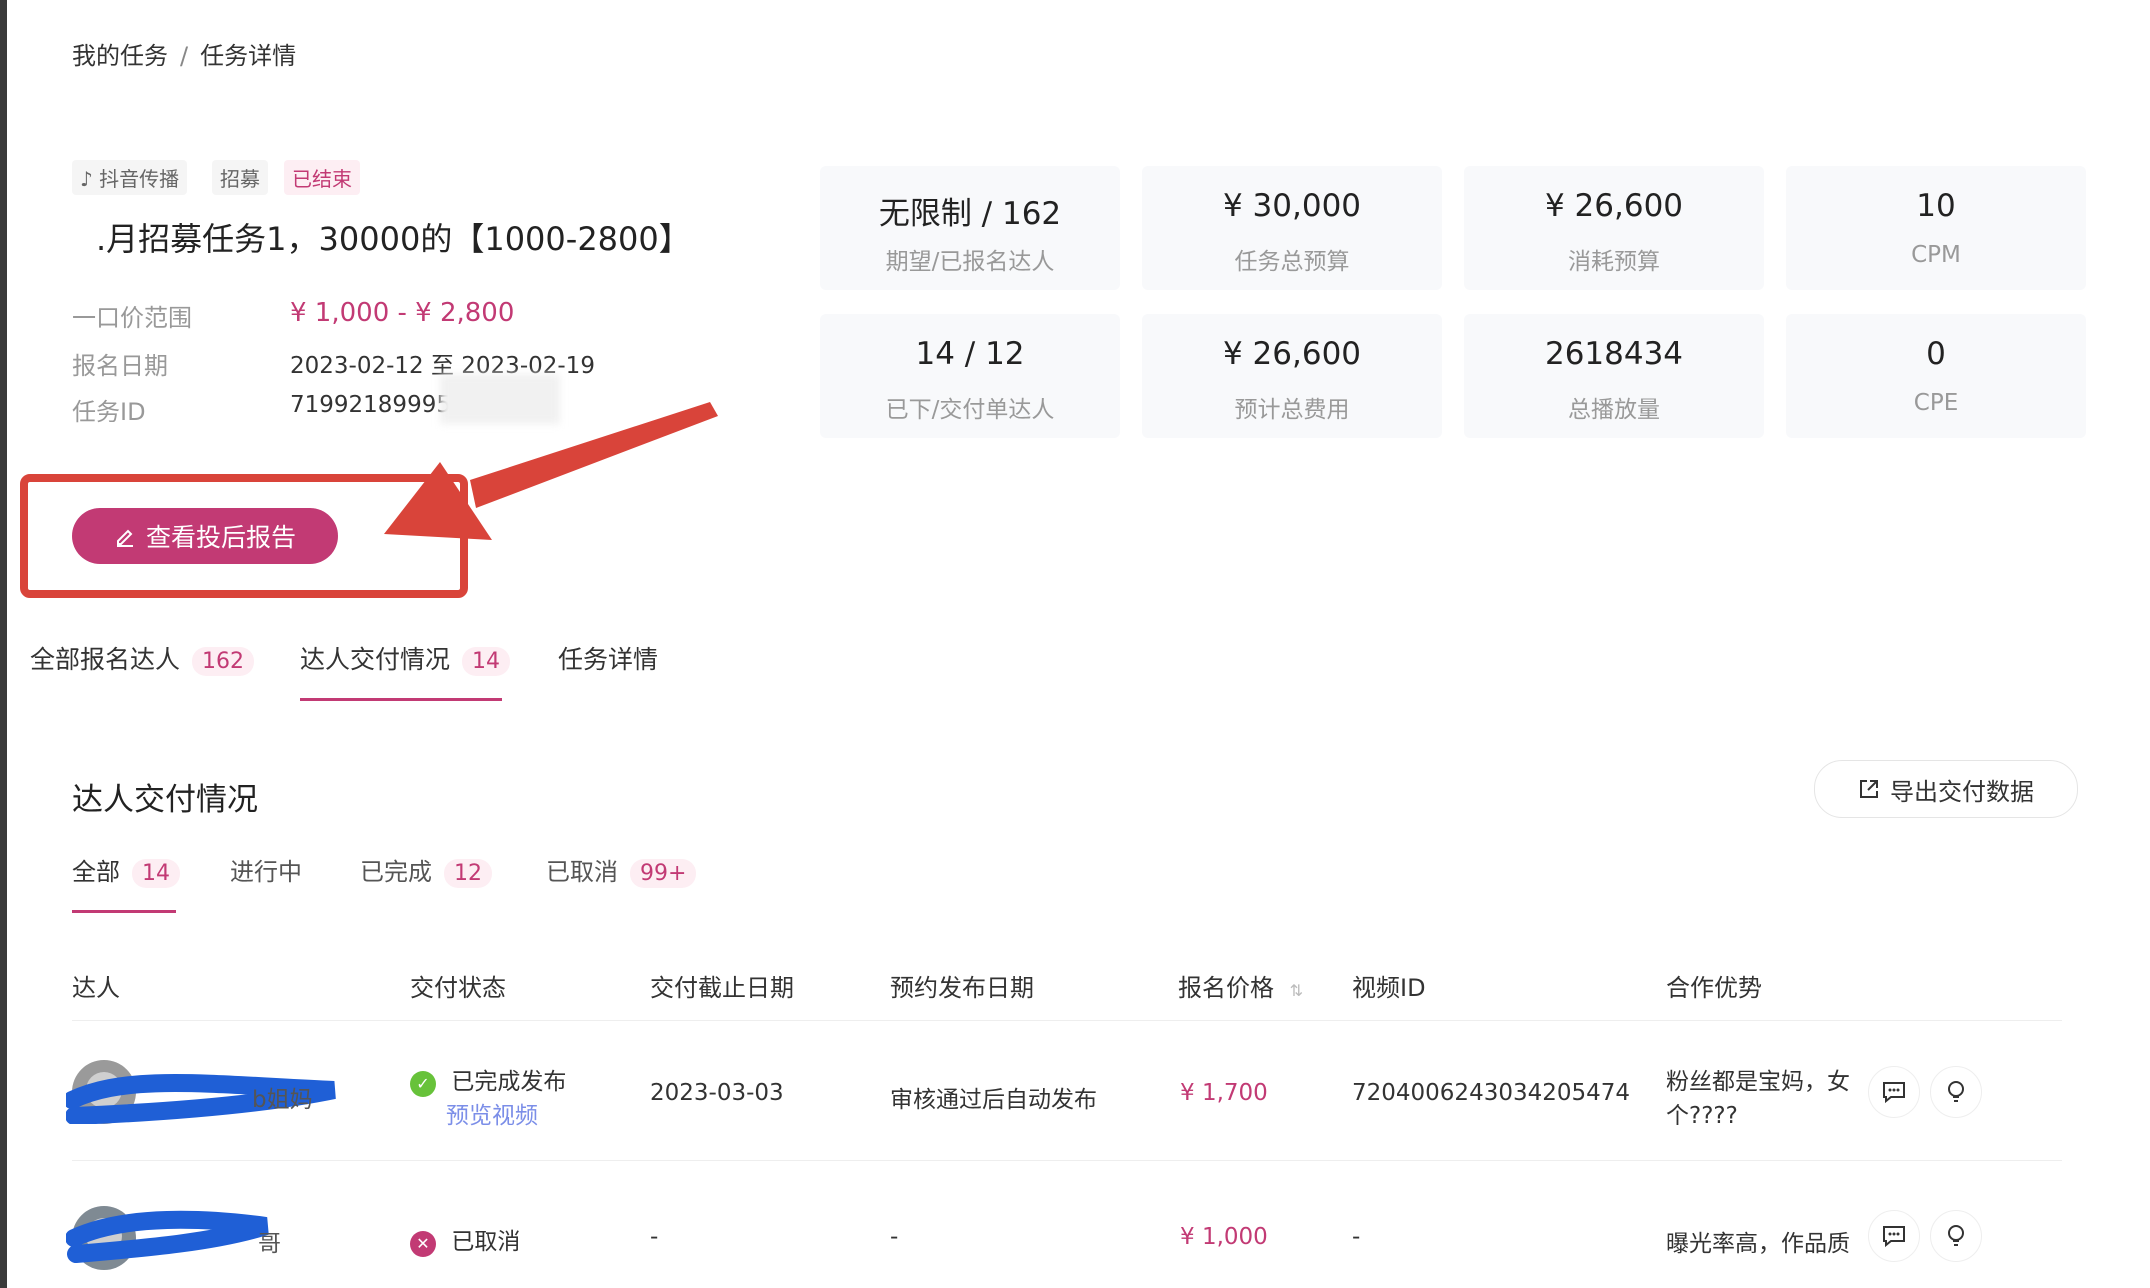 This screenshot has height=1288, width=2150. Describe the element at coordinates (248, 56) in the screenshot. I see `breadcrumb-current: 任务详情` at that location.